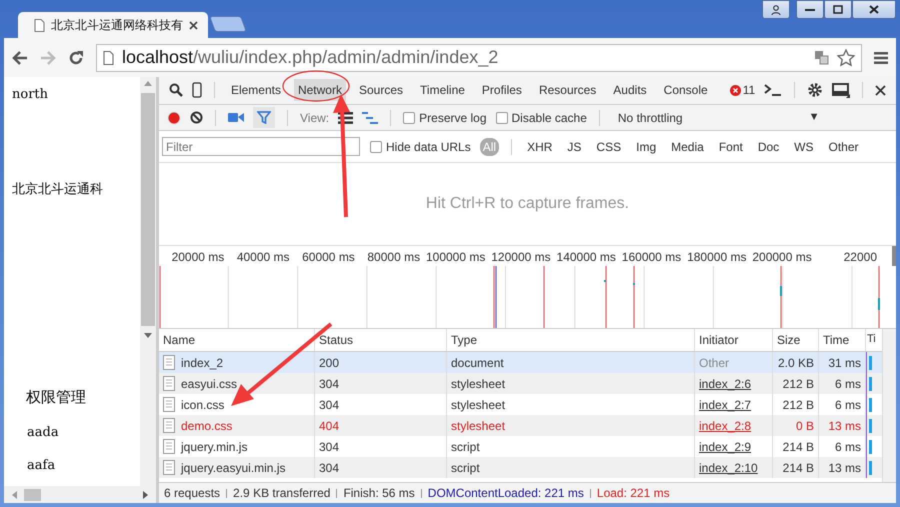 The width and height of the screenshot is (900, 507). Describe the element at coordinates (633, 493) in the screenshot. I see `summary-text: Load: 221 ms` at that location.